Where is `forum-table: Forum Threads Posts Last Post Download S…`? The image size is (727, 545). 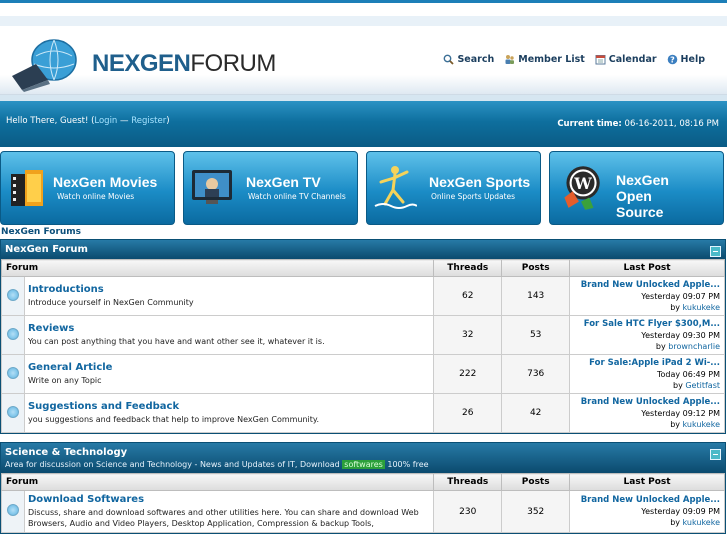
forum-table: Forum Threads Posts Last Post Download S… is located at coordinates (362, 503).